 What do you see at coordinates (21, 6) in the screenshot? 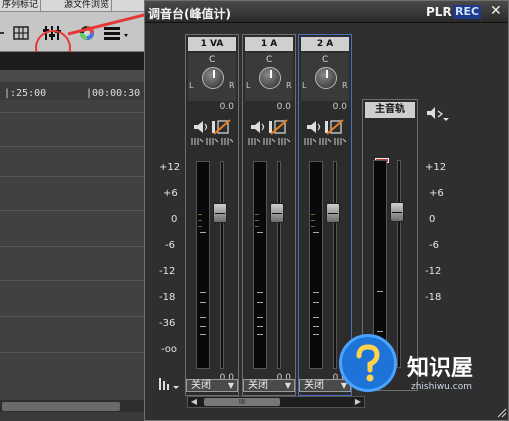
I see `tab-sequence-markers: 序列标记` at bounding box center [21, 6].